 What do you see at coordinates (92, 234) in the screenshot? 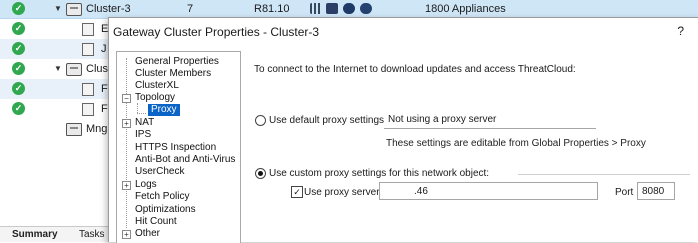
I see `tab-tasks: Tasks` at bounding box center [92, 234].